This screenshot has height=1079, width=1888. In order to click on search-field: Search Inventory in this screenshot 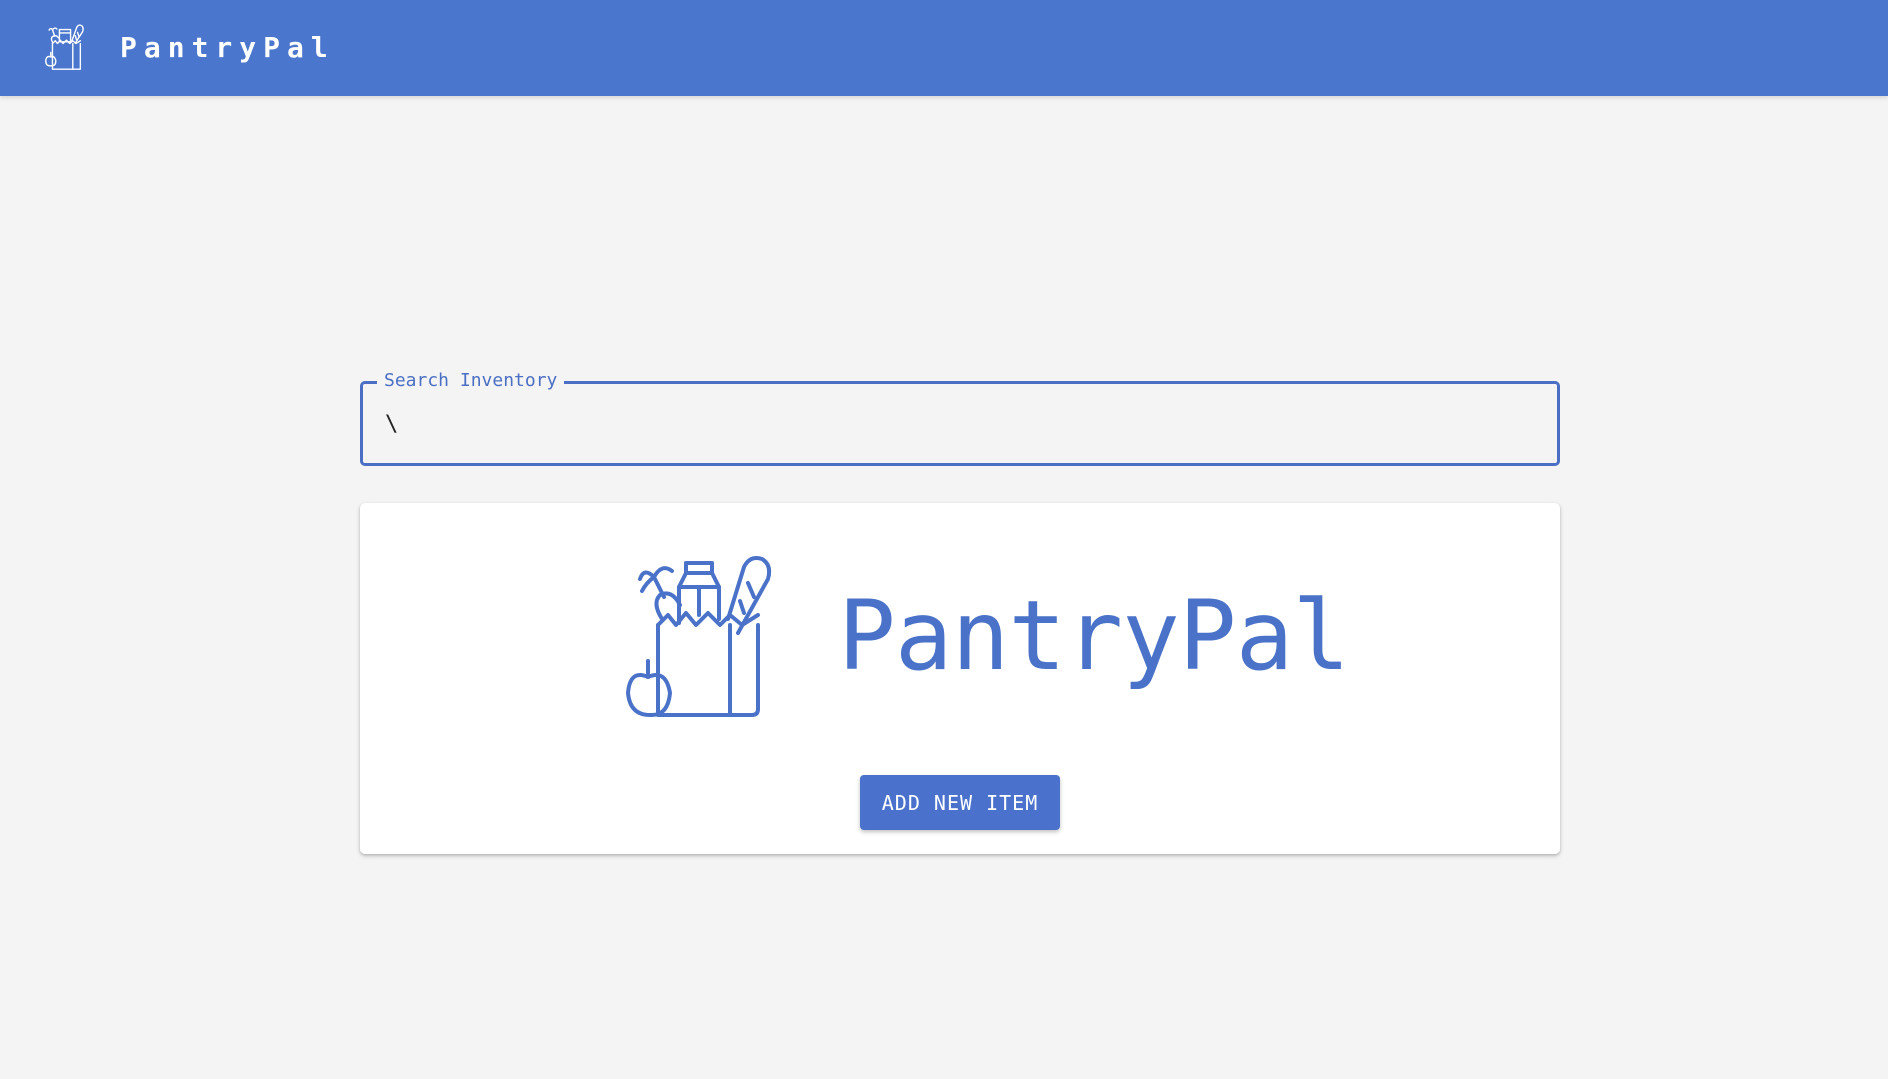, I will do `click(960, 417)`.